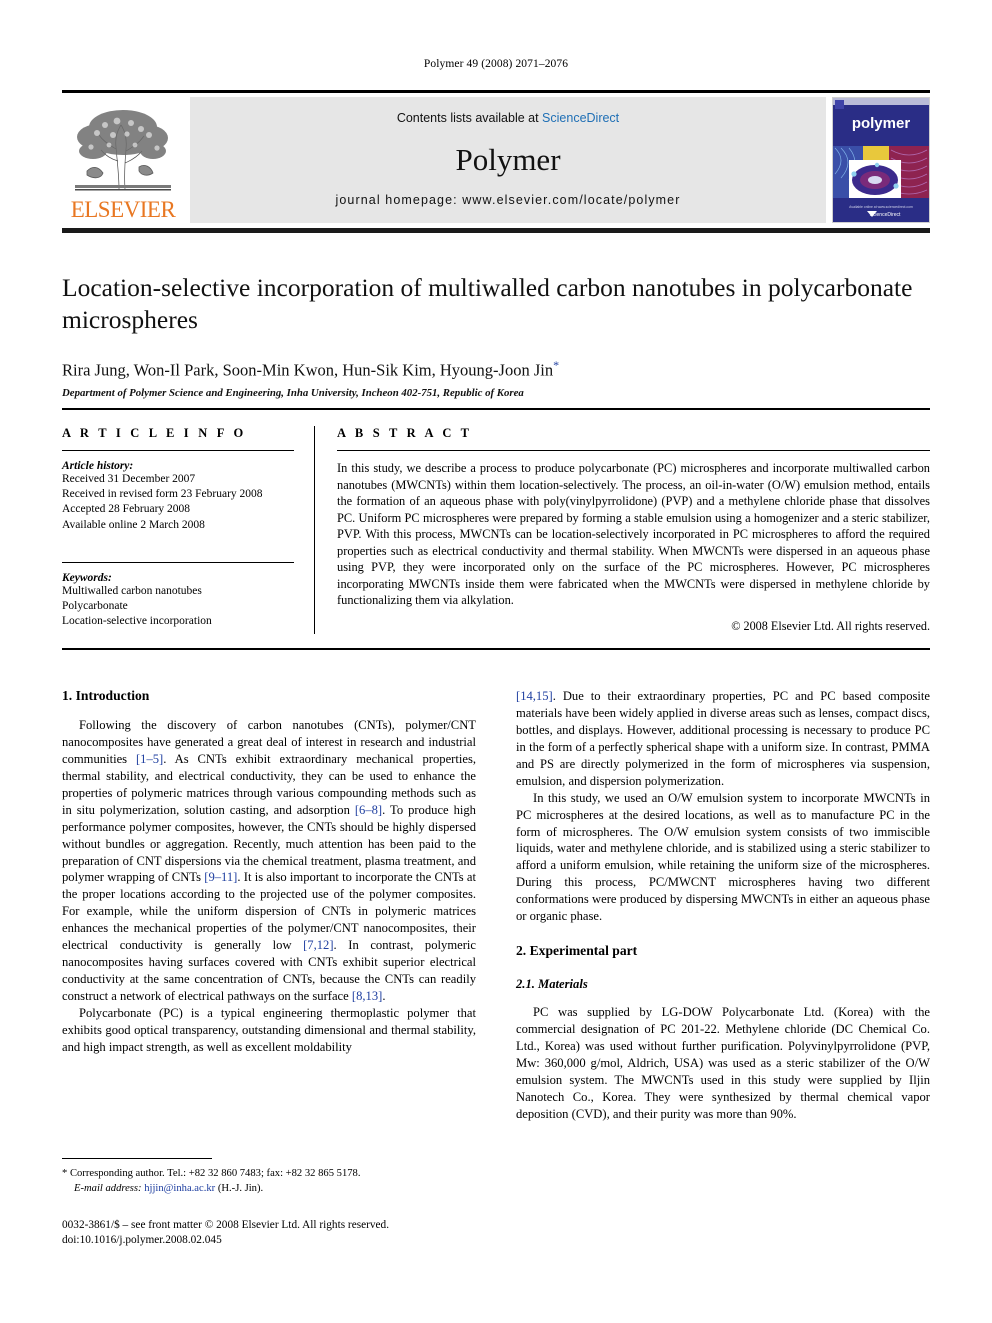 The width and height of the screenshot is (992, 1323). What do you see at coordinates (469, 118) in the screenshot?
I see `contents-prefix: Contents lists available at` at bounding box center [469, 118].